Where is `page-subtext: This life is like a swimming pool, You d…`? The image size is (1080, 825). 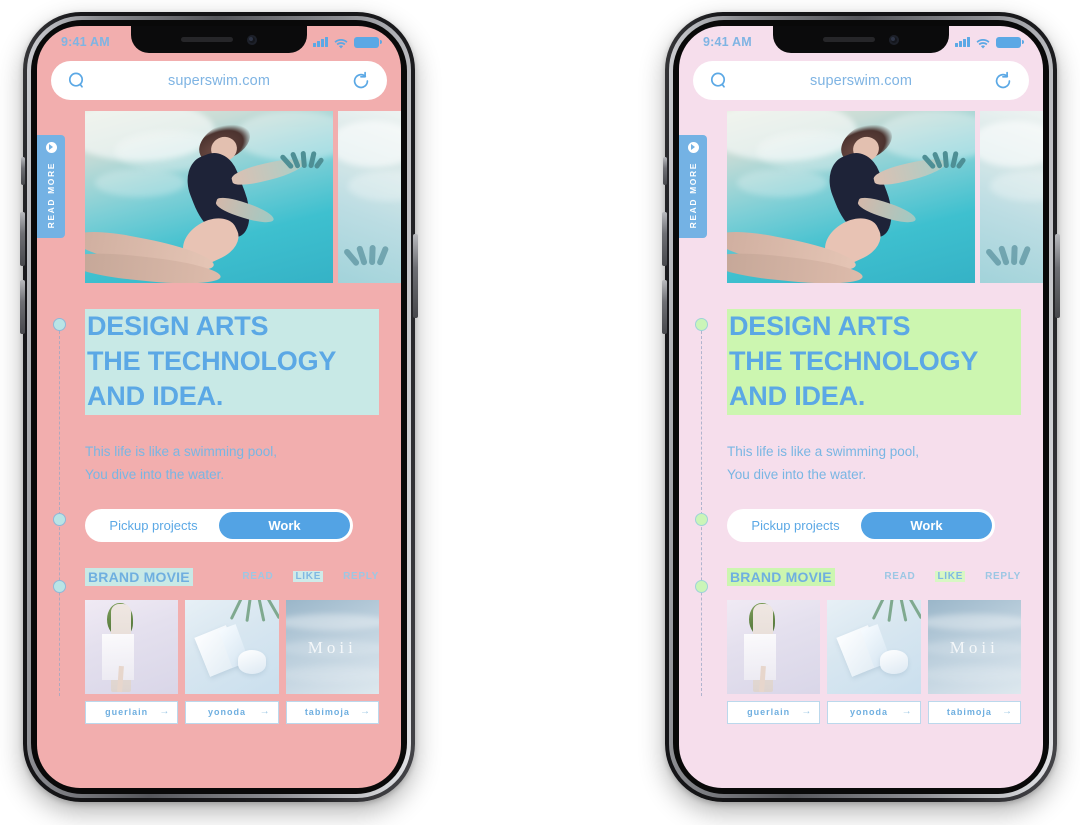
page-subtext: This life is like a swimming pool, You d… is located at coordinates (874, 463).